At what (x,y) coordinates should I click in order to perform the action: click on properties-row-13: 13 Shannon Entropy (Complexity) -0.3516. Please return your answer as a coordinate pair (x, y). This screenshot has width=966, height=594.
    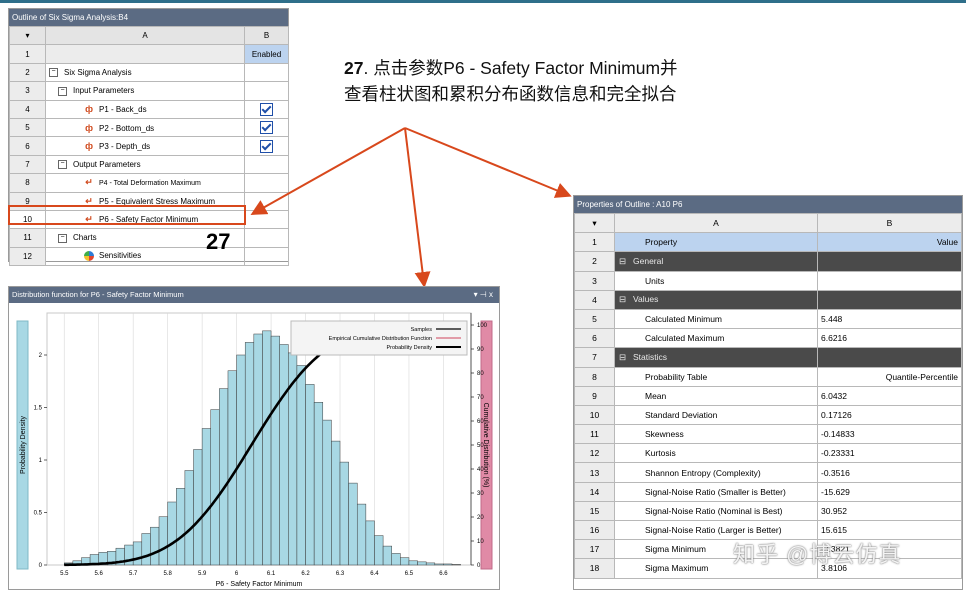
    Looking at the image, I should click on (768, 472).